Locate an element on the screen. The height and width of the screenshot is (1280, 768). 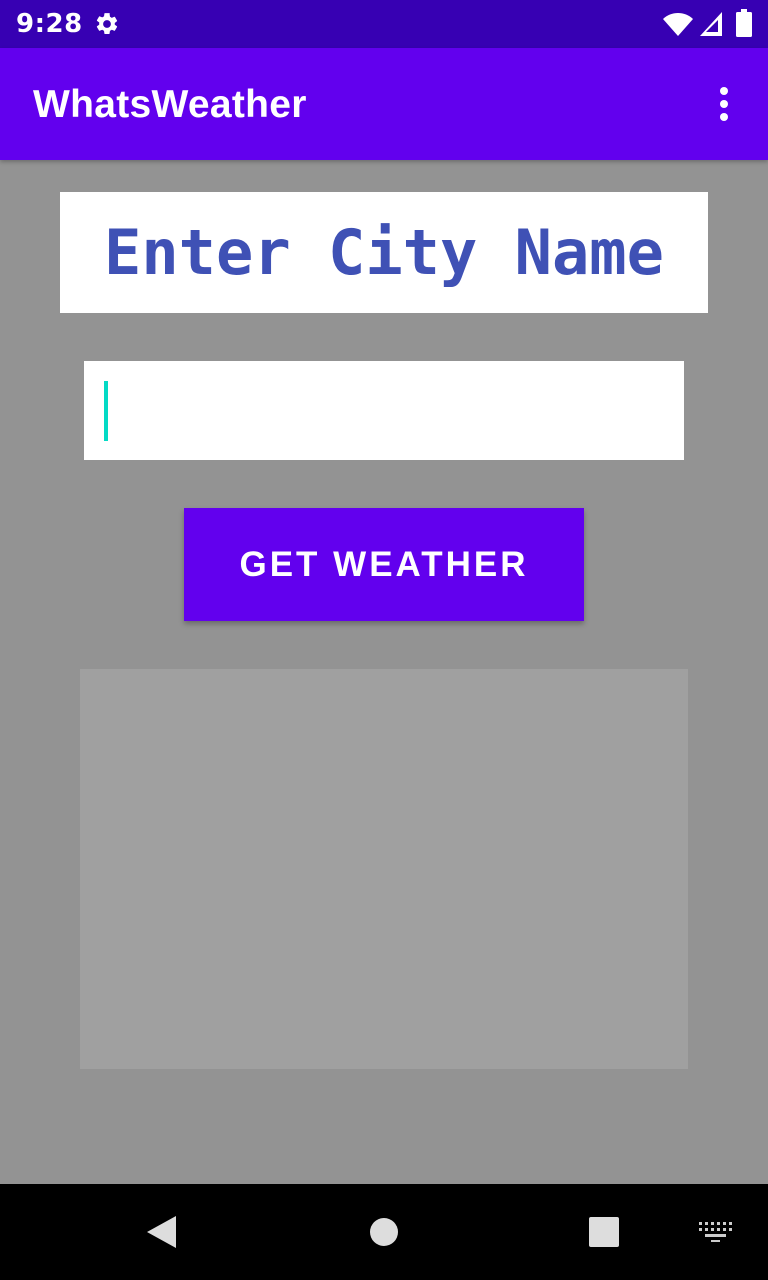
back-icon is located at coordinates (161, 1232).